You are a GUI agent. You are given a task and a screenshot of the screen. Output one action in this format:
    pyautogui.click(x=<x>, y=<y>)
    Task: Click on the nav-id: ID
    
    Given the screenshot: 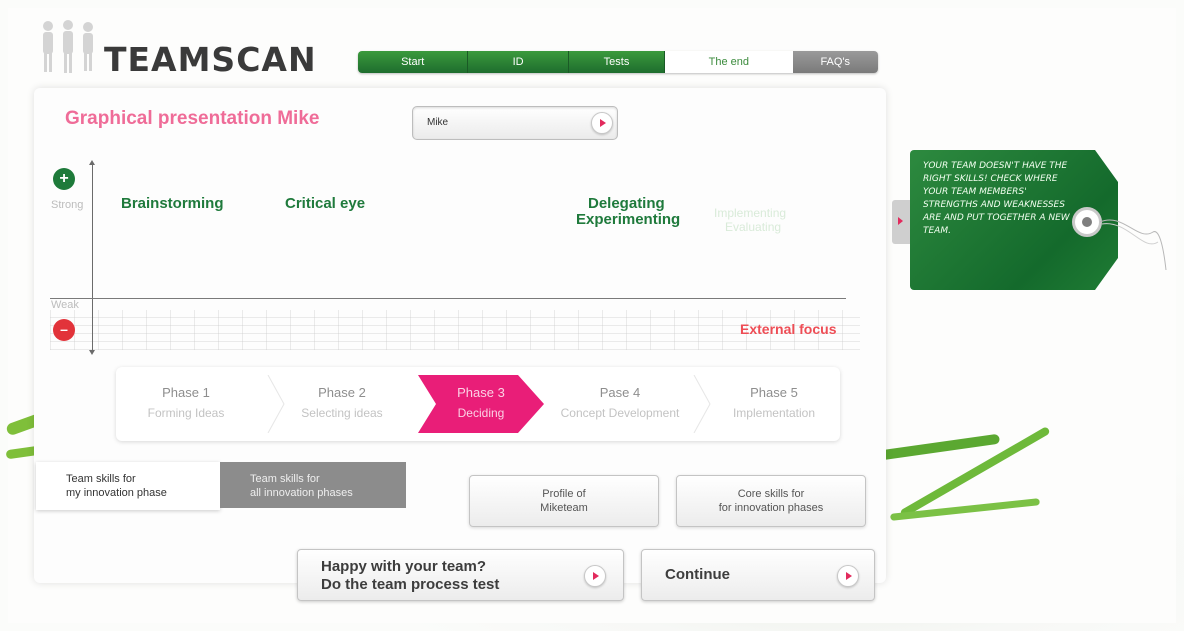 What is the action you would take?
    pyautogui.click(x=518, y=62)
    